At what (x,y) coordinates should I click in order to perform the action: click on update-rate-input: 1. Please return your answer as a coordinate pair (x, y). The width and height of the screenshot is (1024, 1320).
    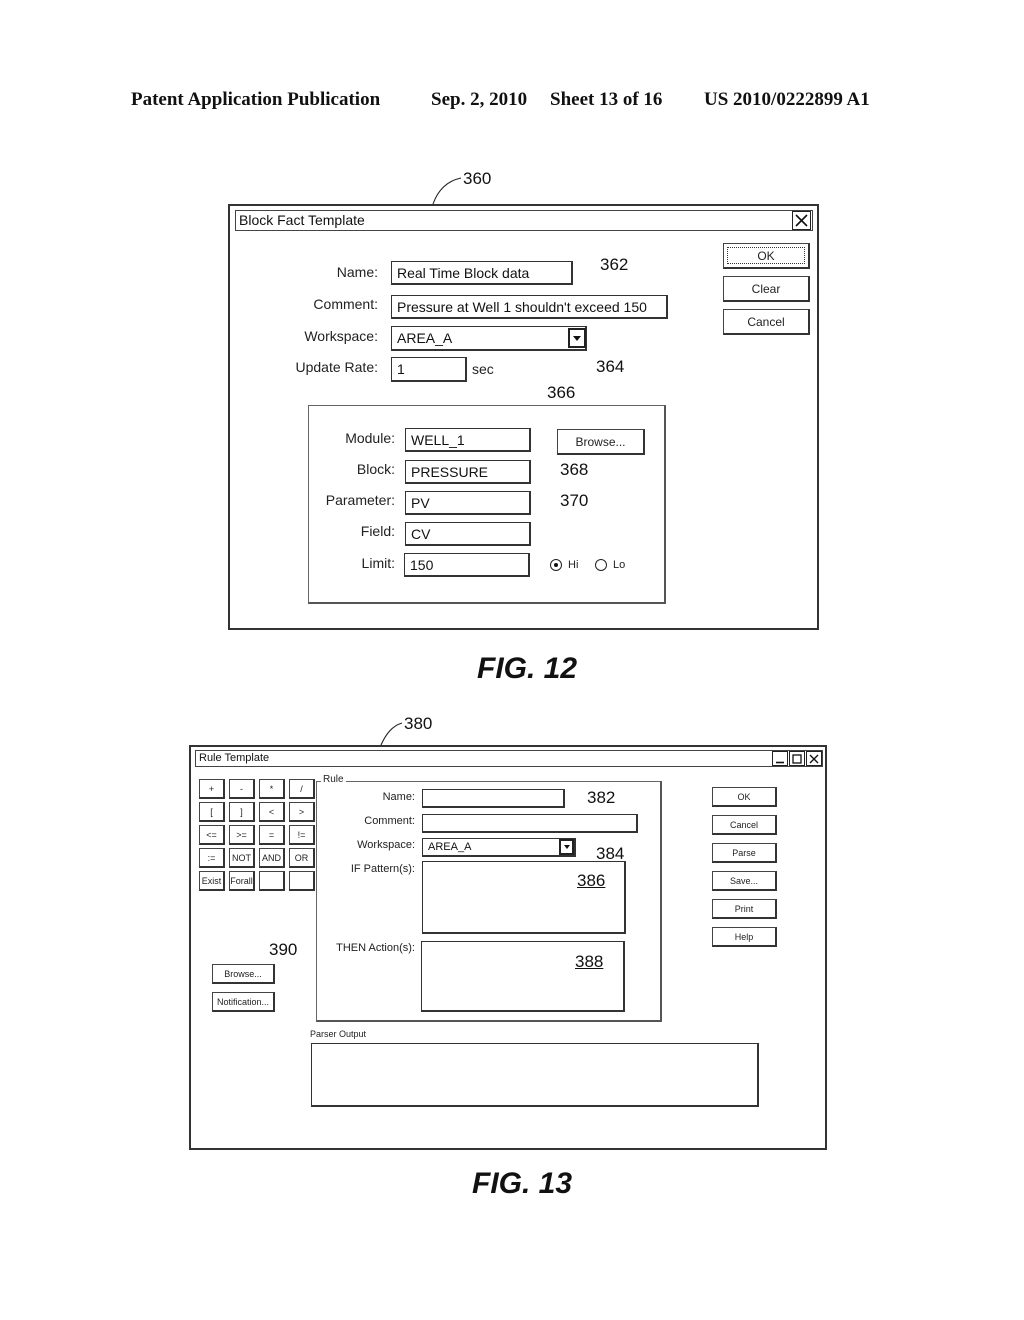
    Looking at the image, I should click on (429, 369).